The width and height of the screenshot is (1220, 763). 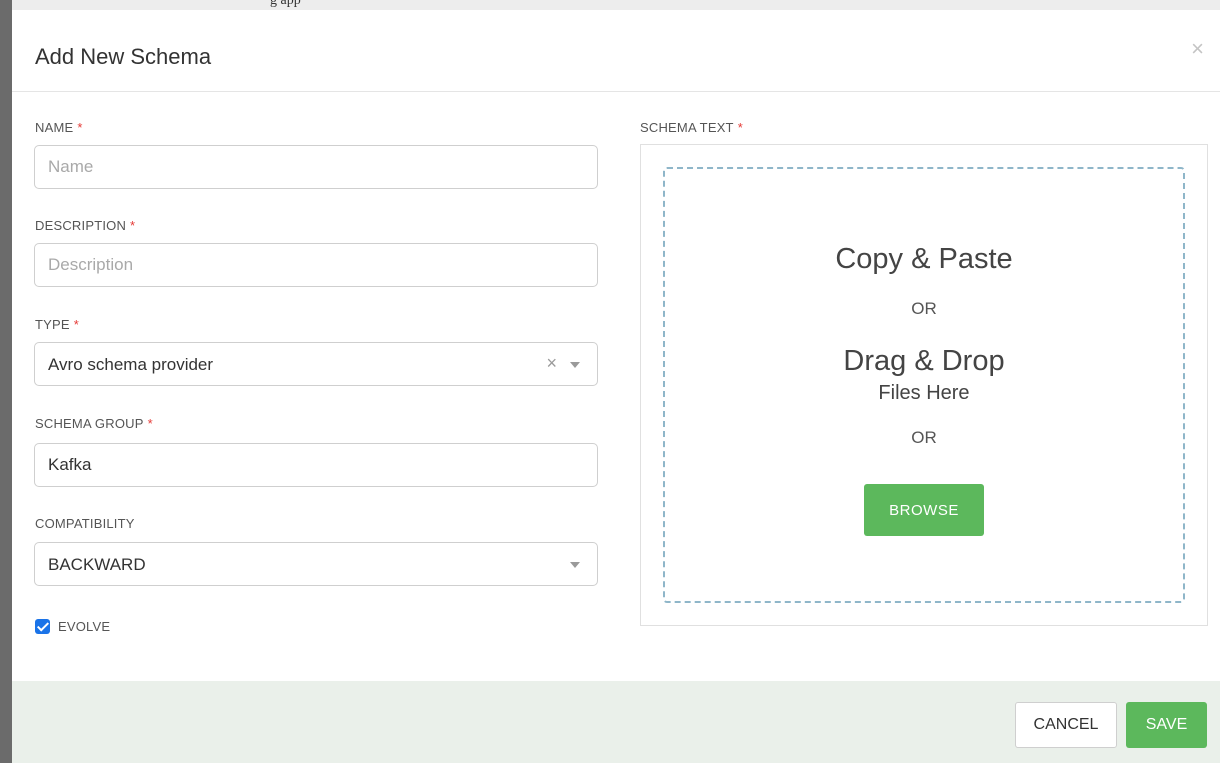 I want to click on save-button: SAVE, so click(x=1166, y=725).